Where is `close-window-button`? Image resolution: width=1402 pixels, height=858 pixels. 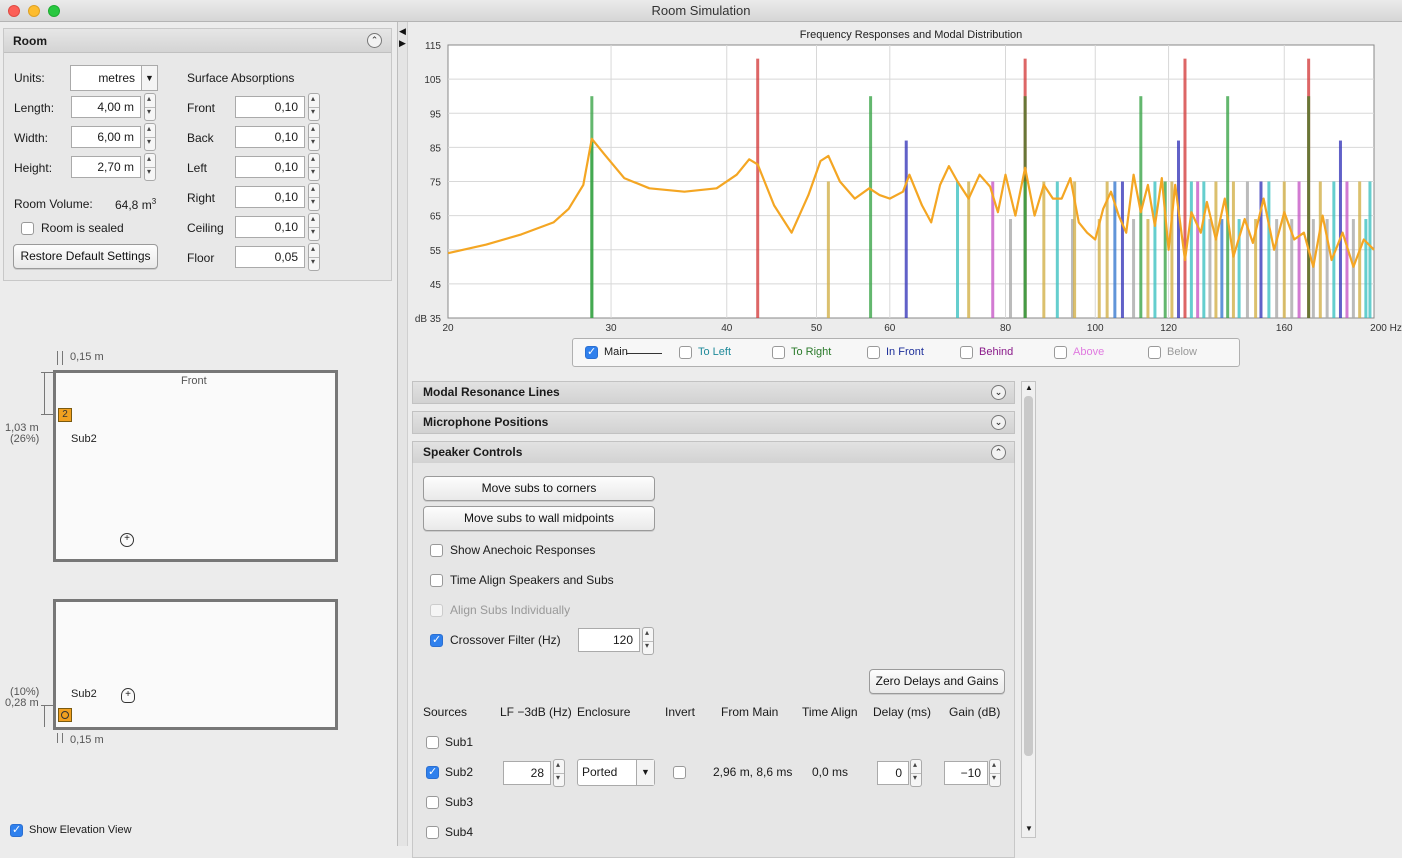 close-window-button is located at coordinates (14, 11).